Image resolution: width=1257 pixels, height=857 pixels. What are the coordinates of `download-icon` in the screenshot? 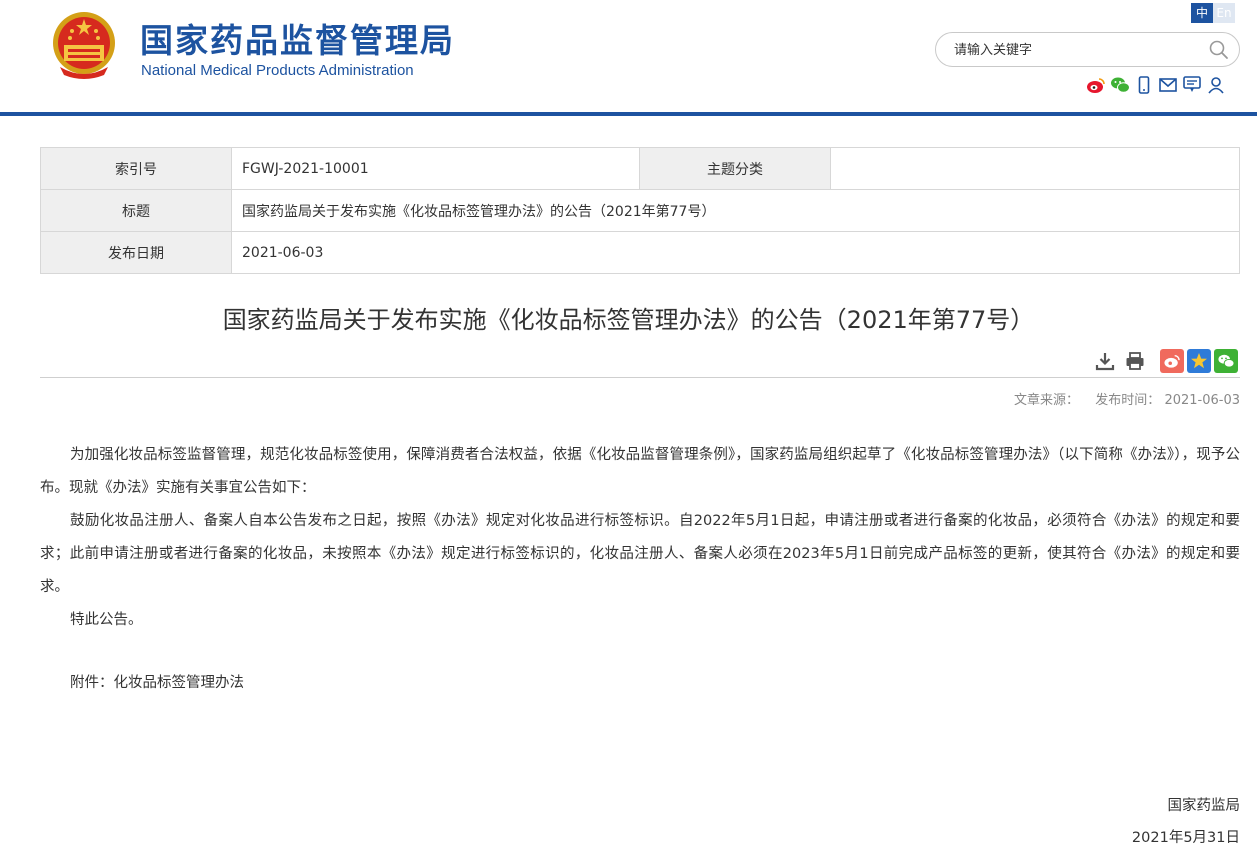 It's located at (1105, 361).